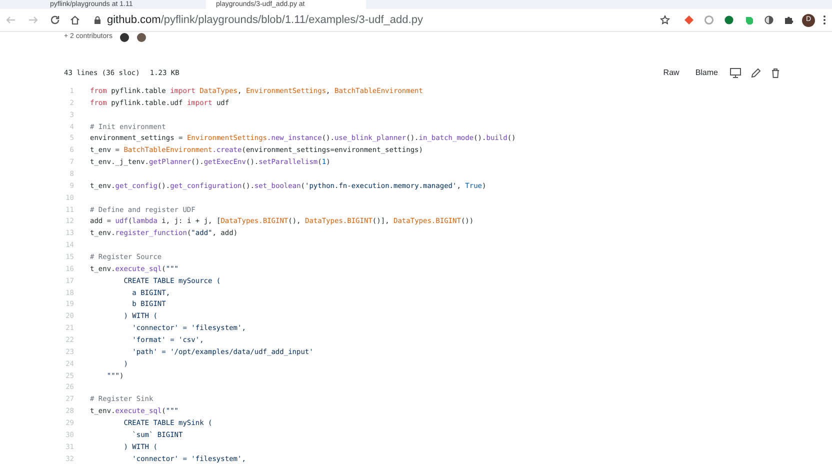  What do you see at coordinates (756, 73) in the screenshot?
I see `pencil-icon` at bounding box center [756, 73].